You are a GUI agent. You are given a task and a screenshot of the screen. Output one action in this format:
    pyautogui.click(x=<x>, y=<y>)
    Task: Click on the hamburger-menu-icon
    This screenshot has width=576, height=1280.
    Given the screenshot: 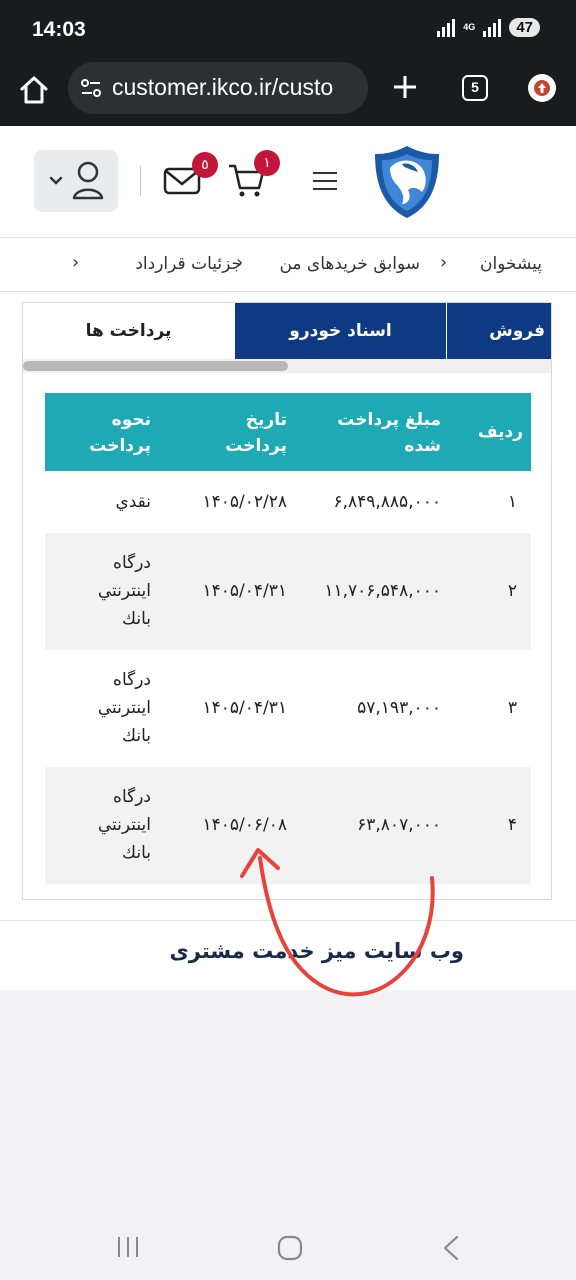 What is the action you would take?
    pyautogui.click(x=325, y=181)
    